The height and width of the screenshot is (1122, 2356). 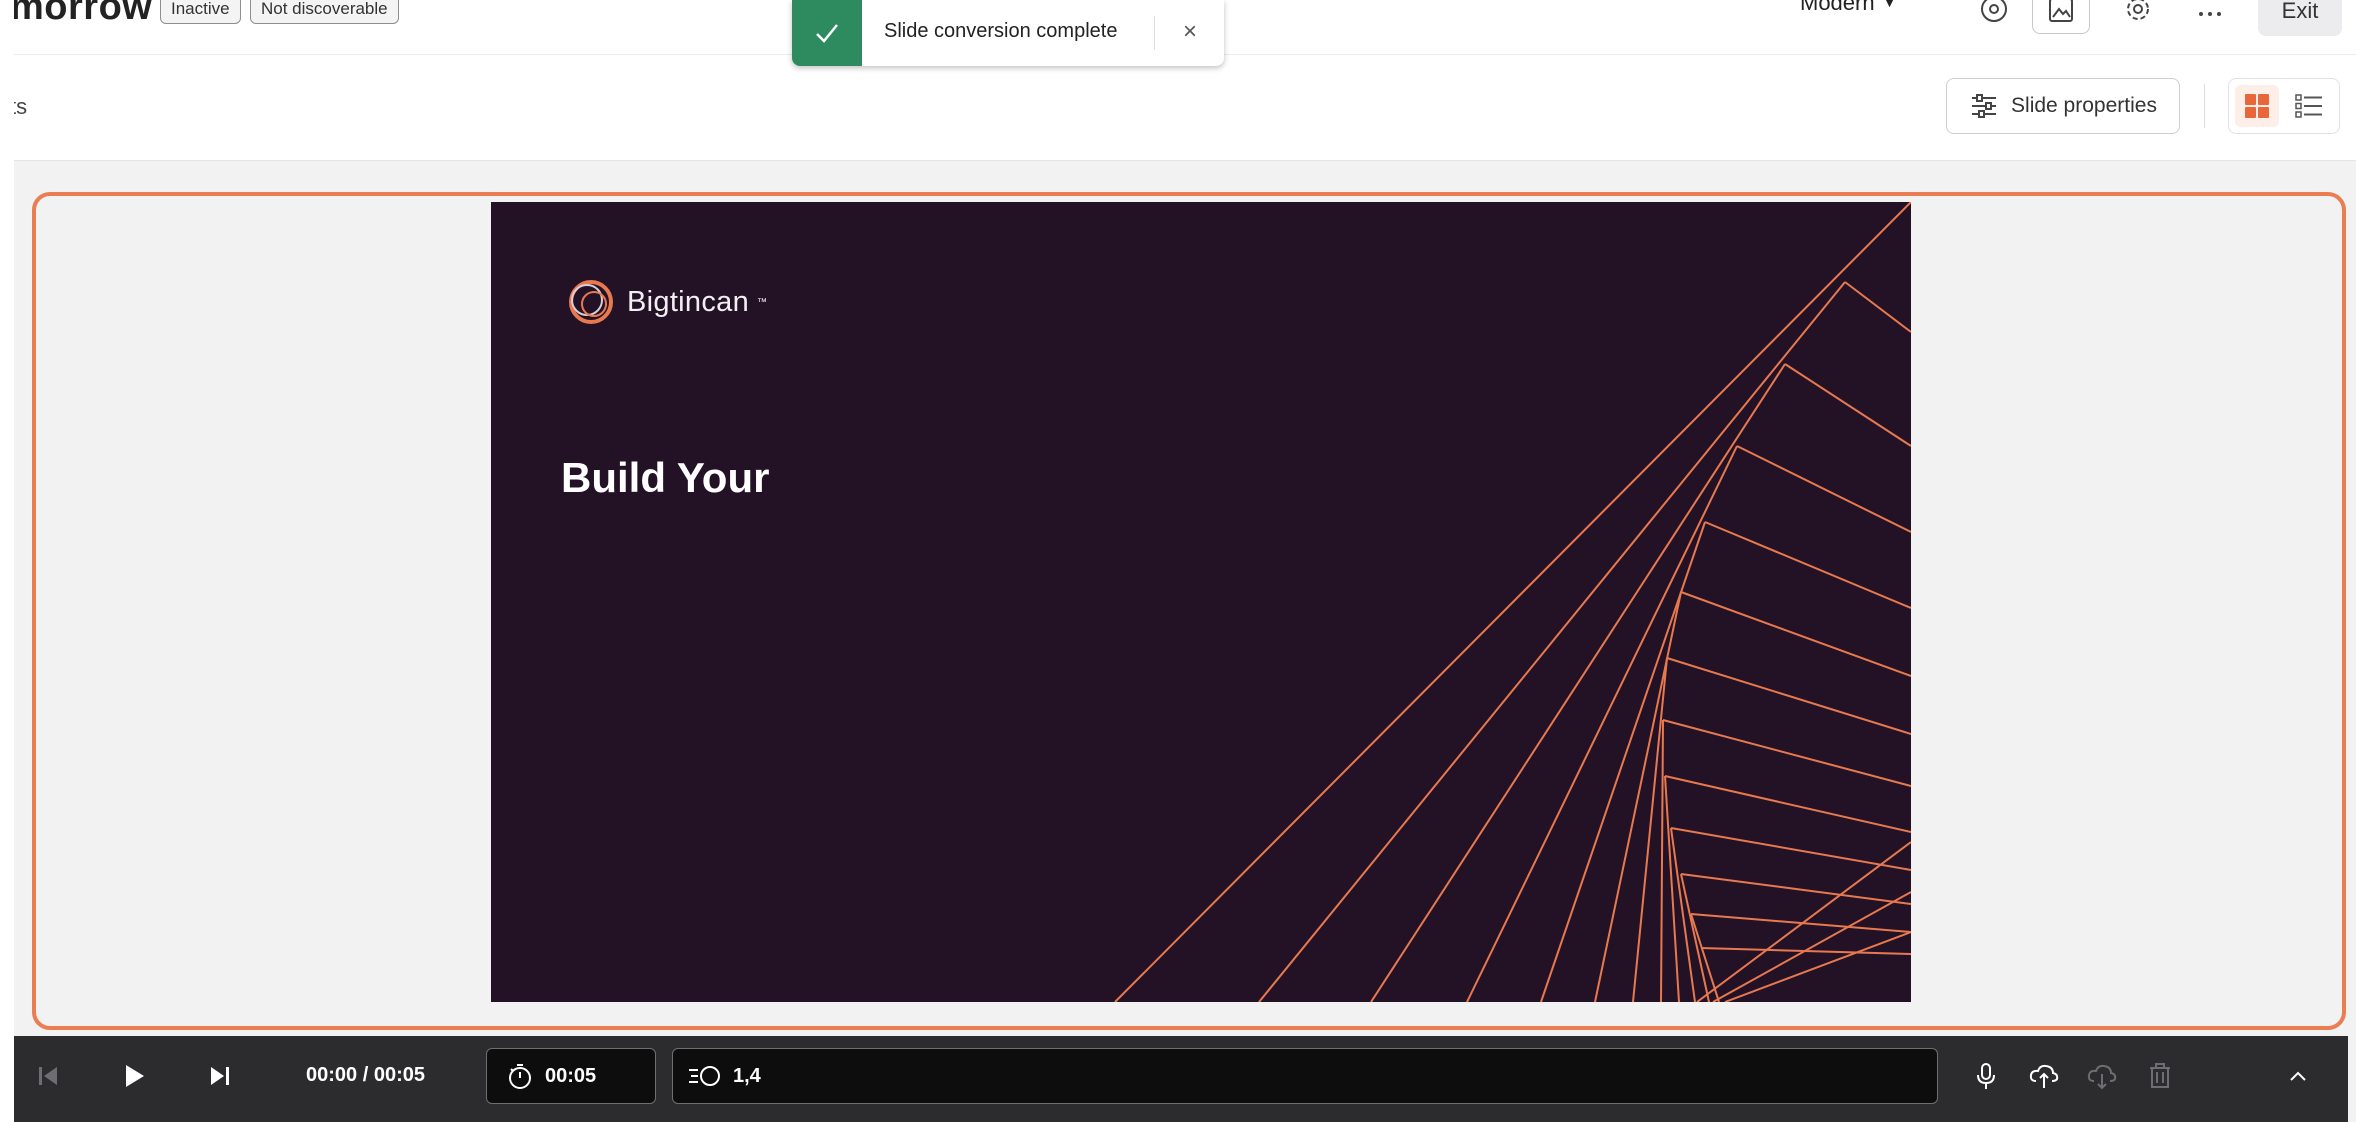 I want to click on status-badge-discoverable: Not discoverable, so click(x=324, y=12).